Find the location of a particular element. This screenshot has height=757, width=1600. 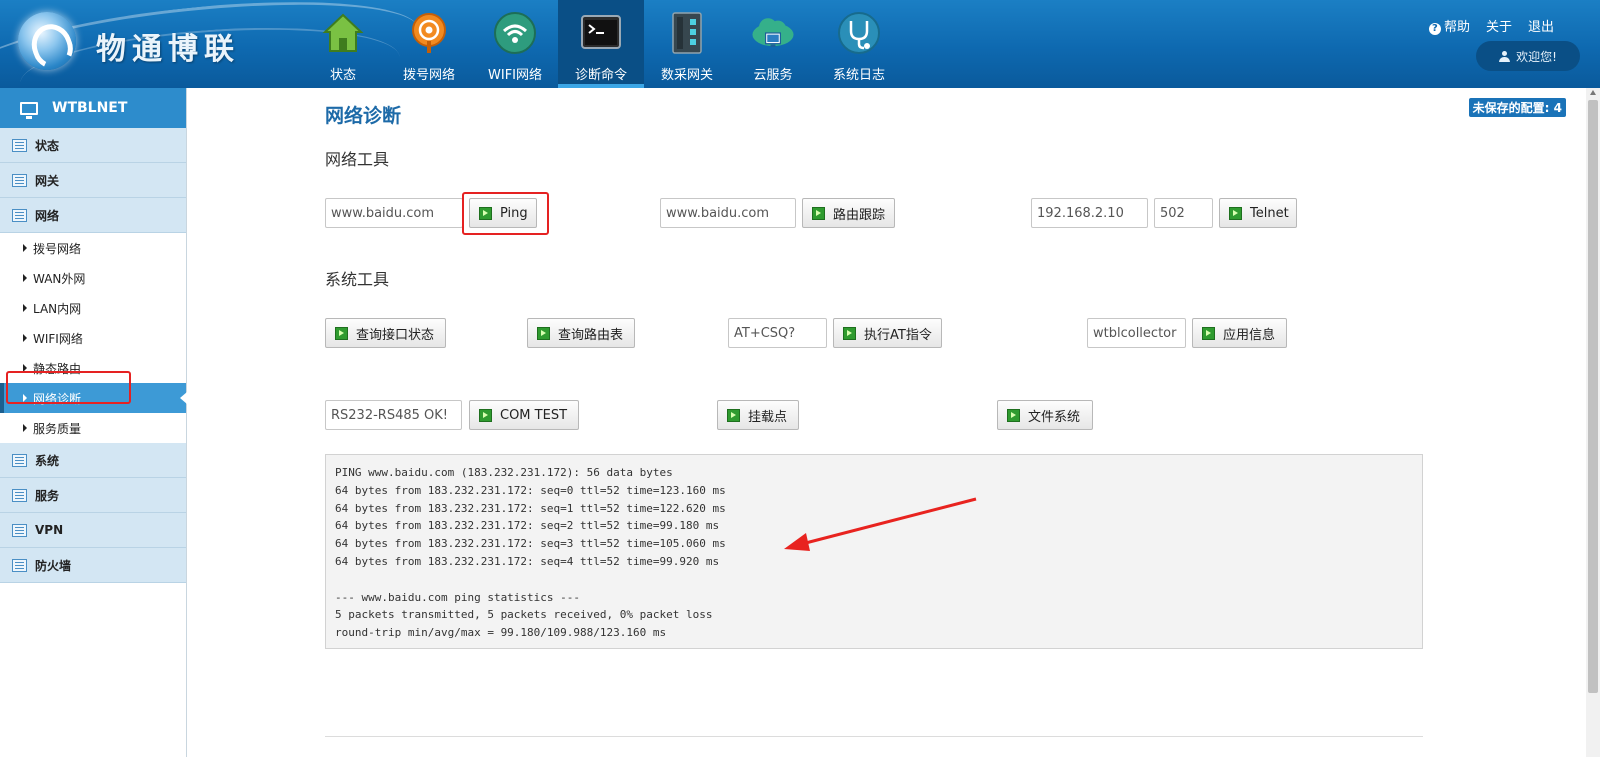

top-nav: 状态 拨号网络 WIFI网络 诊断命令 数采网关 云服务 系统日志 is located at coordinates (601, 44).